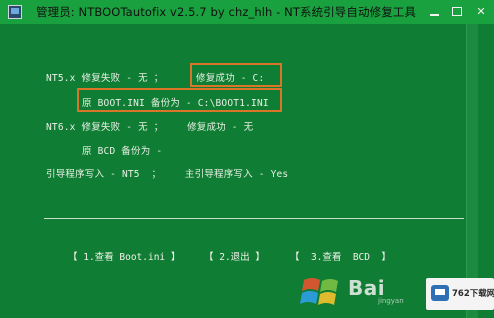  I want to click on site-watermark-badge: 762下载网, so click(460, 294).